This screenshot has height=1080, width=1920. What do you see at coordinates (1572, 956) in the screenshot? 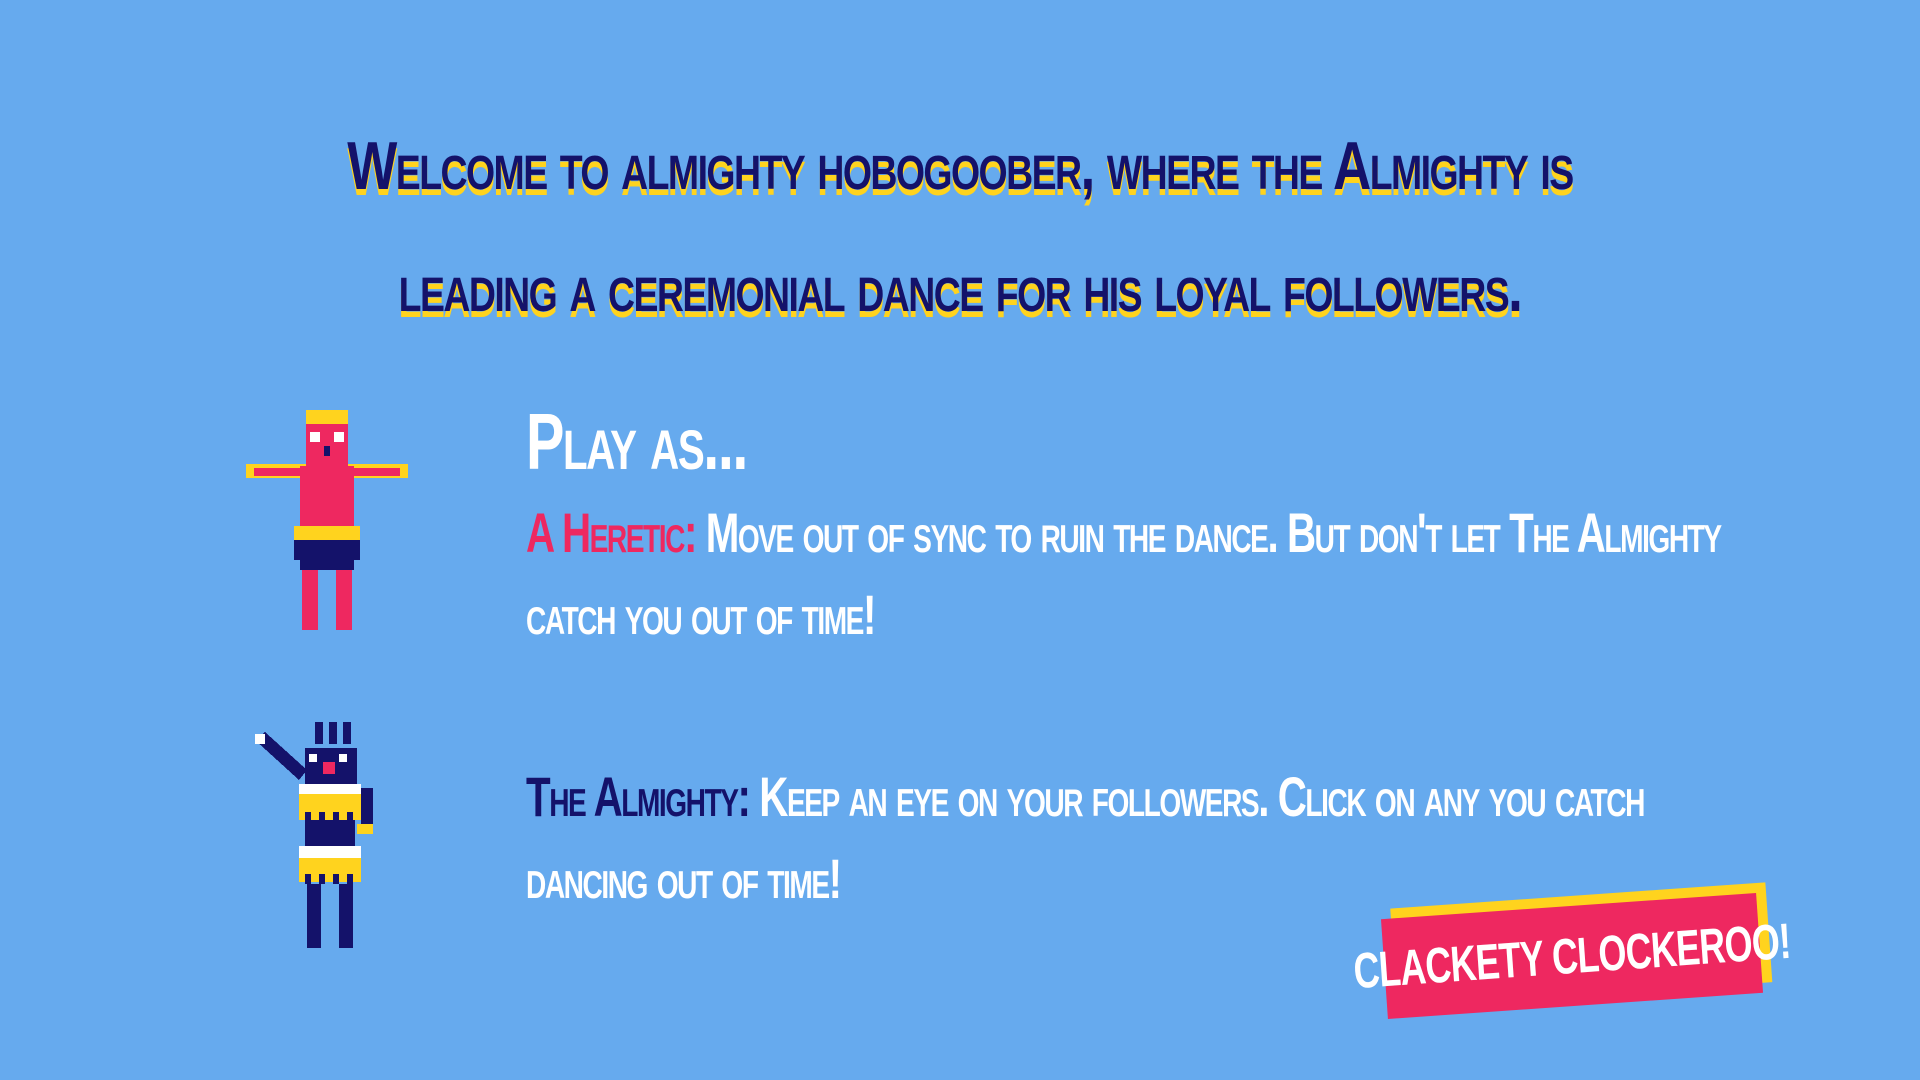
I see `start-button-label: CLACKETY CLOCKEROO!` at bounding box center [1572, 956].